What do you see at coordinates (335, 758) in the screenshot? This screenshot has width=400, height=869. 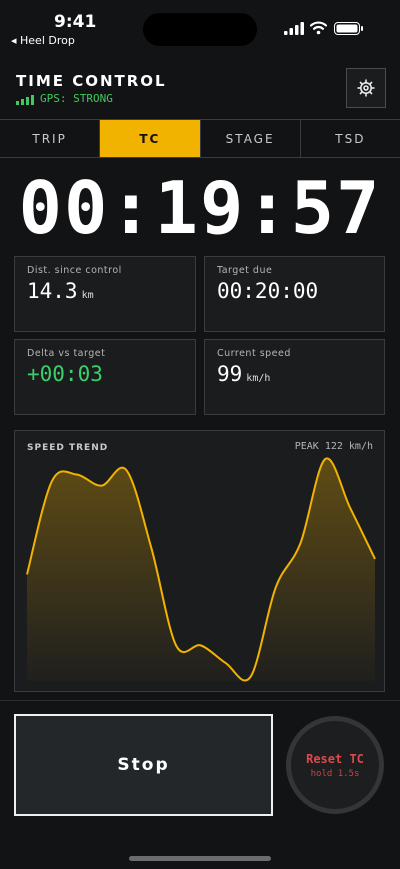 I see `reset-tc-label: Reset TC` at bounding box center [335, 758].